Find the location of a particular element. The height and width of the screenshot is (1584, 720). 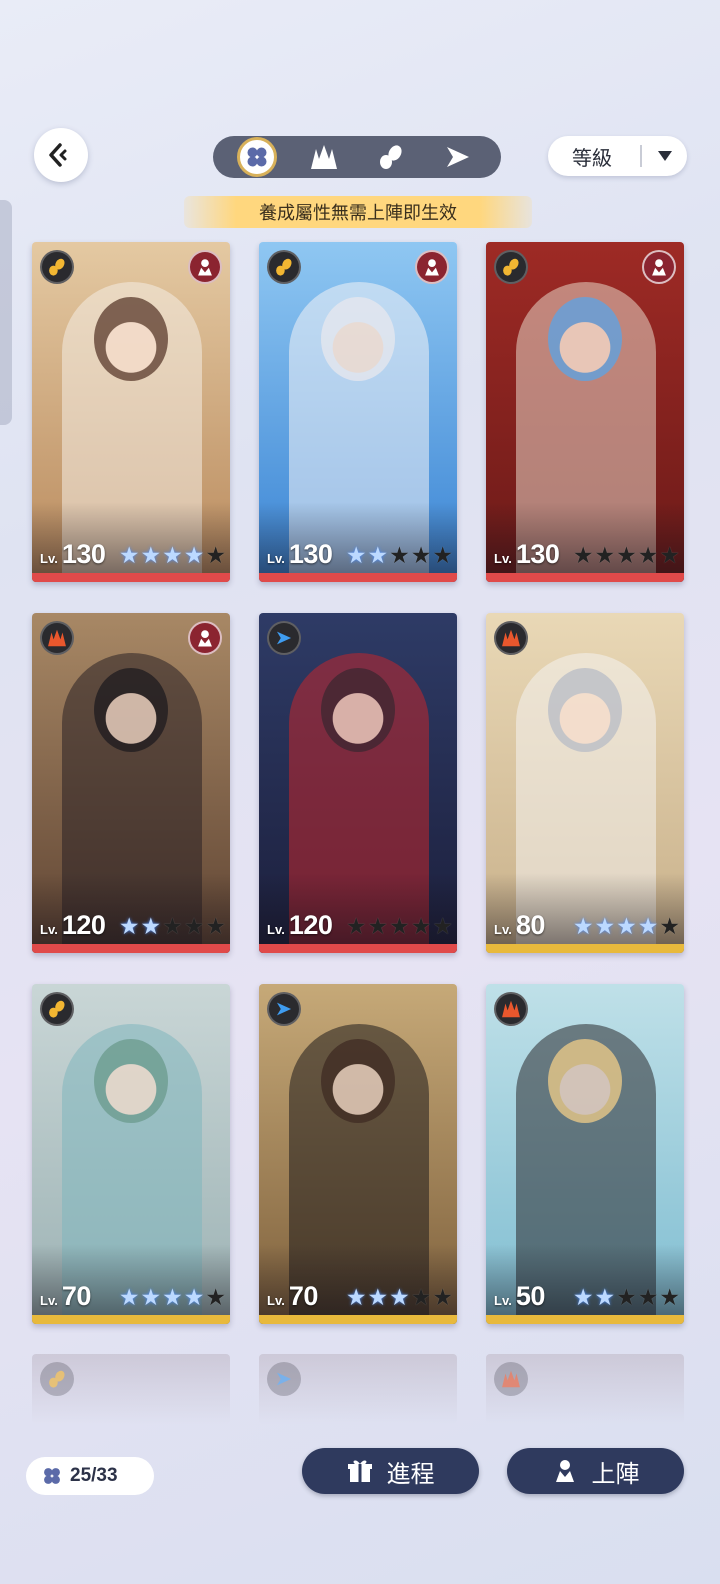

sort-label: 等級 is located at coordinates (592, 157).